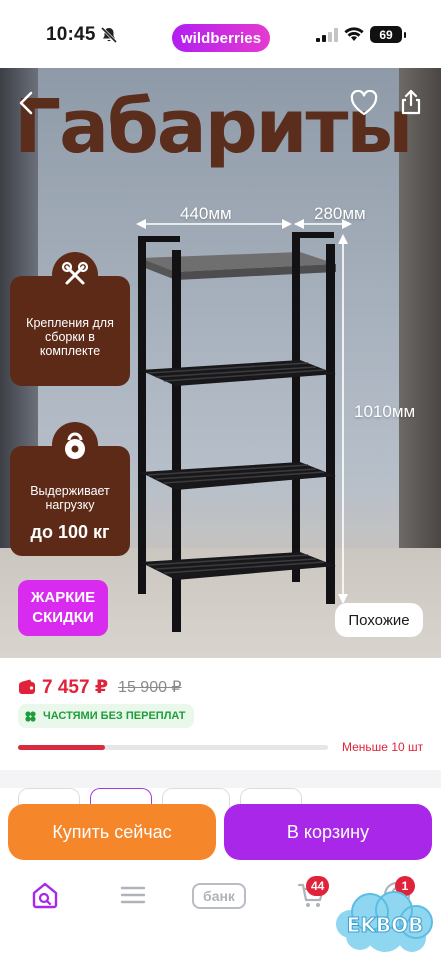 The image size is (441, 960). Describe the element at coordinates (70, 337) in the screenshot. I see `feature-card-text: Крепления для сборки в комплекте` at that location.